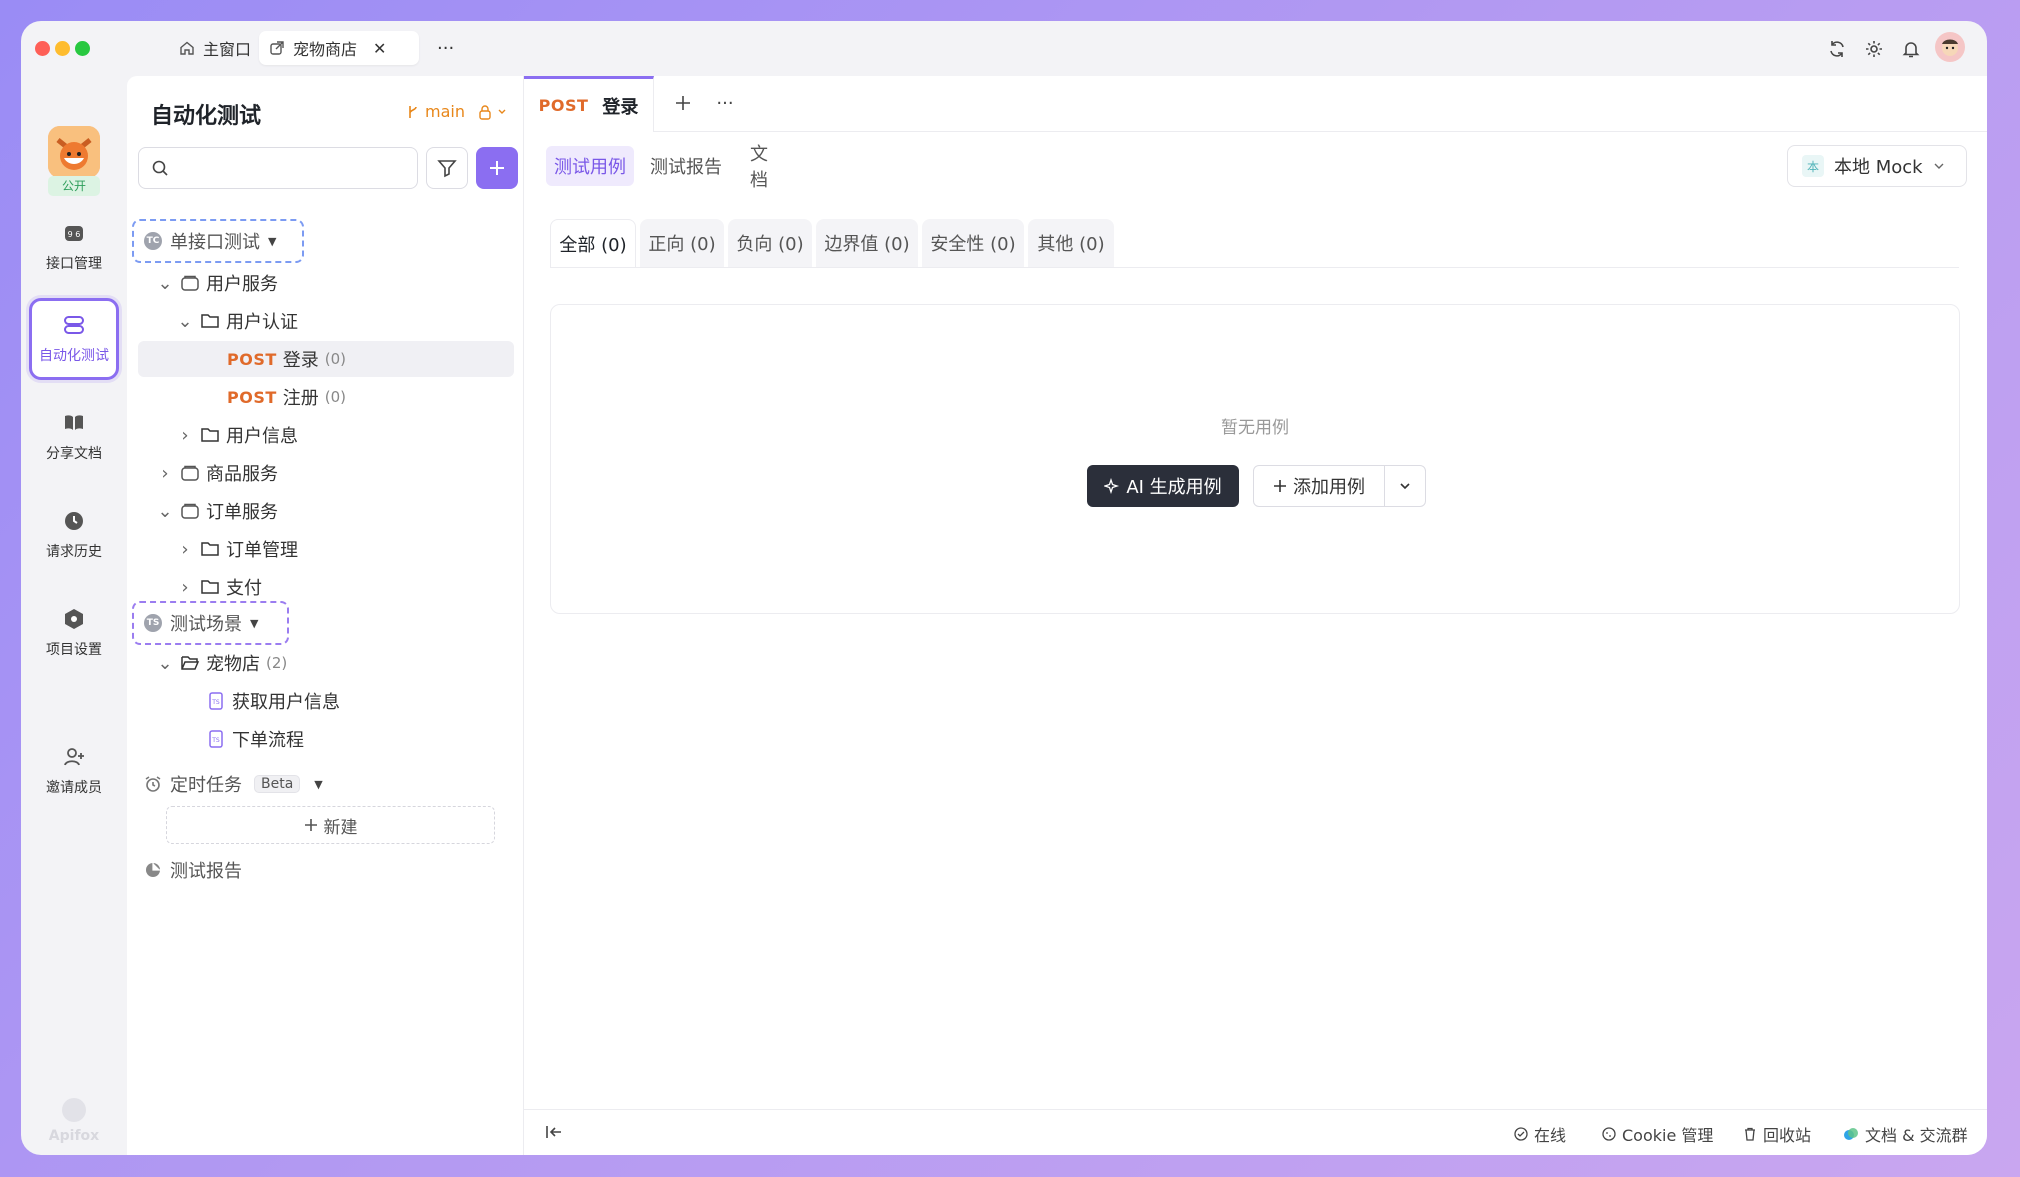 The width and height of the screenshot is (2020, 1177). I want to click on pie-chart-icon, so click(153, 870).